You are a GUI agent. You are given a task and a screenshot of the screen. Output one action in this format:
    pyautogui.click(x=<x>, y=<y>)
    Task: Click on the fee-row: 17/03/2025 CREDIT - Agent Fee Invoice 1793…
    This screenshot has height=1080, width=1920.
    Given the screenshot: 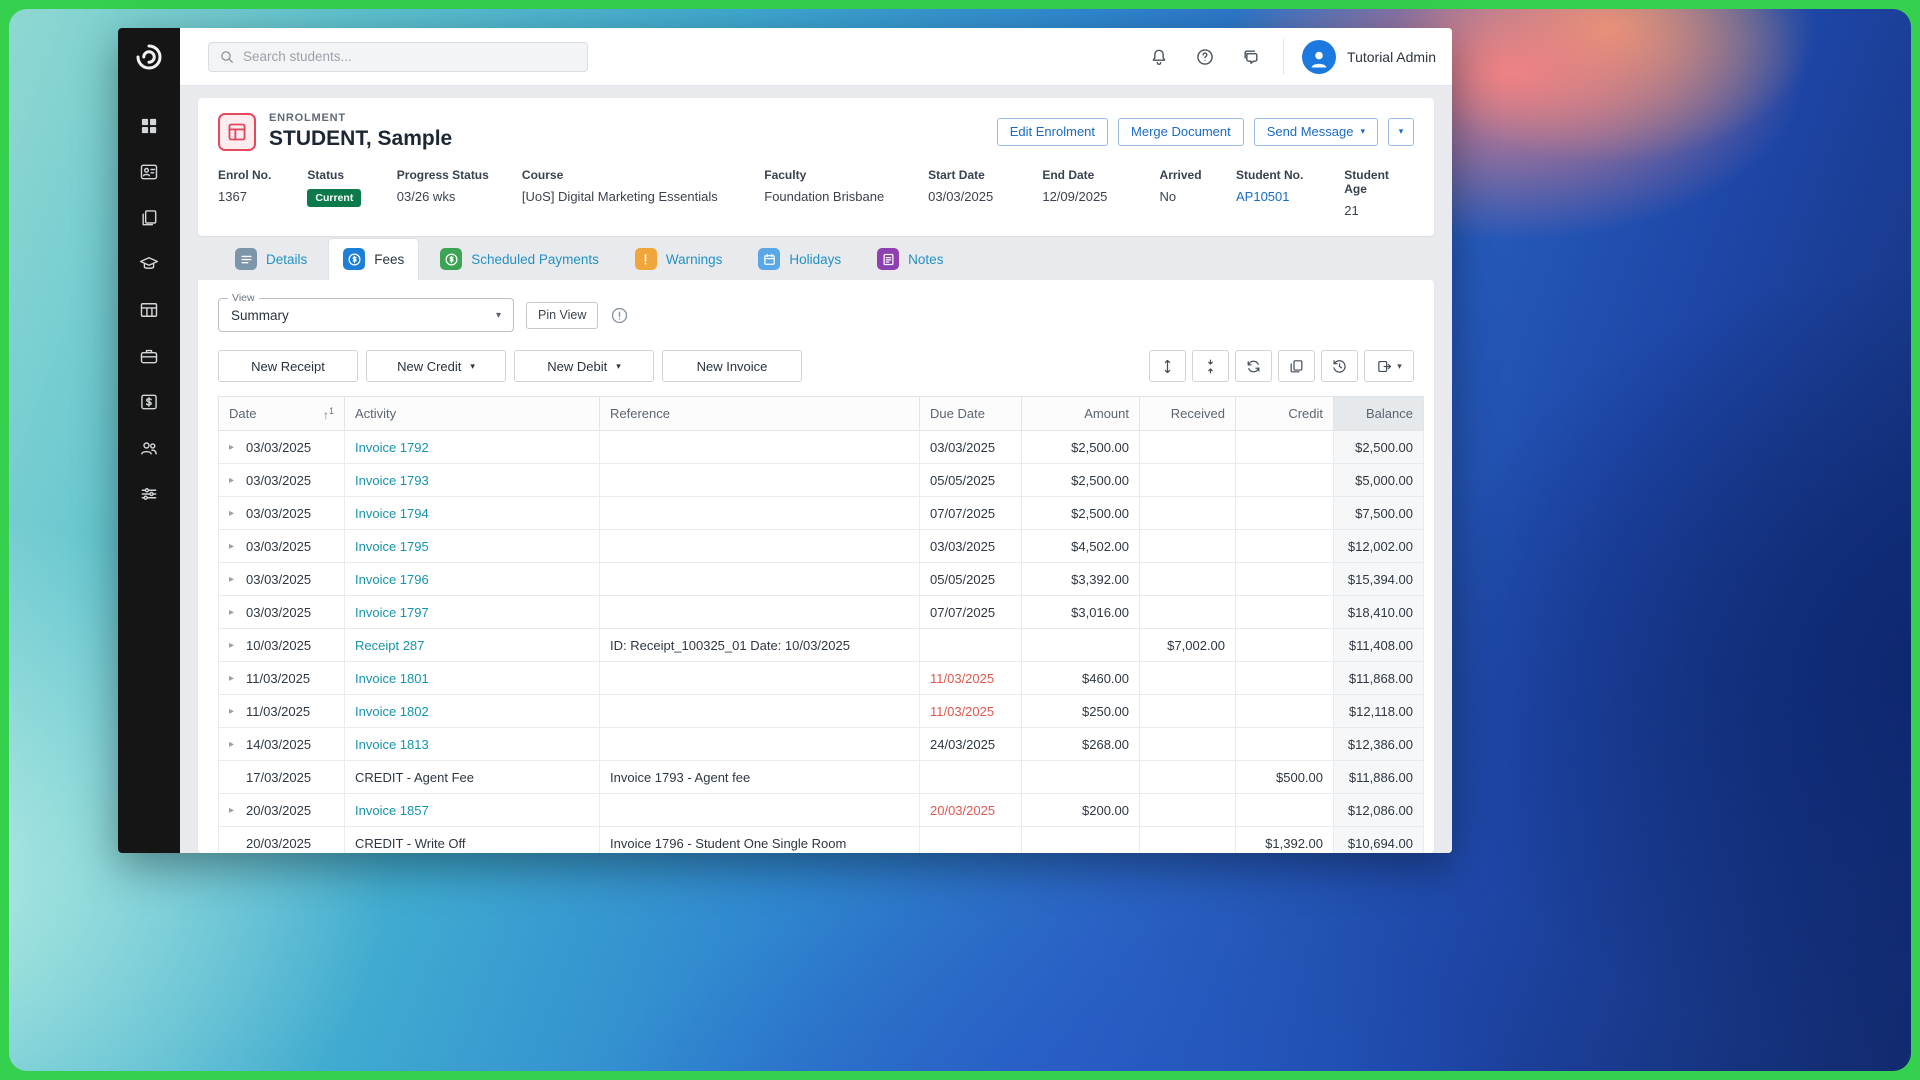 What is the action you would take?
    pyautogui.click(x=821, y=777)
    